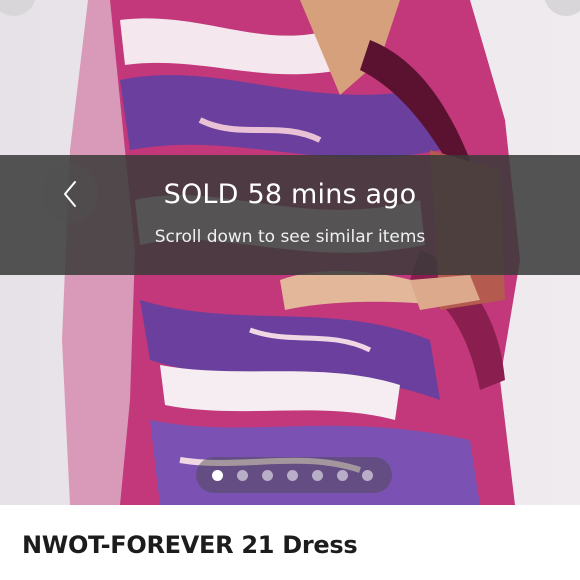  I want to click on chevron-left-icon, so click(70, 194).